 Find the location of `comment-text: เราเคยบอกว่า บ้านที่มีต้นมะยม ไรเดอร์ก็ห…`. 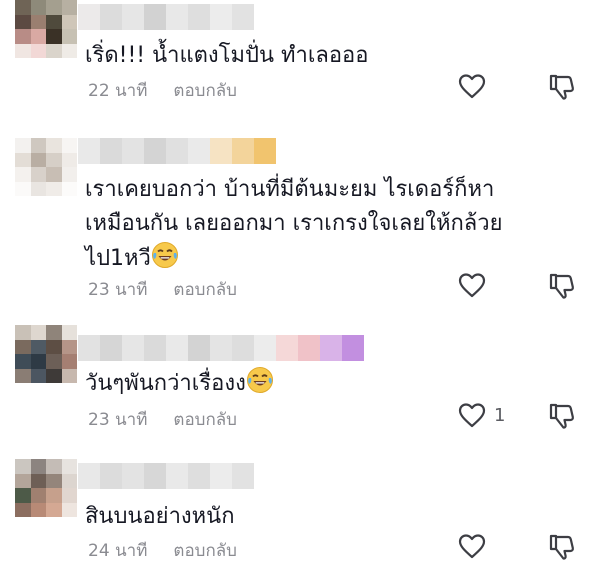

comment-text: เราเคยบอกว่า บ้านที่มีต้นมะยม ไรเดอร์ก็ห… is located at coordinates (320, 226).